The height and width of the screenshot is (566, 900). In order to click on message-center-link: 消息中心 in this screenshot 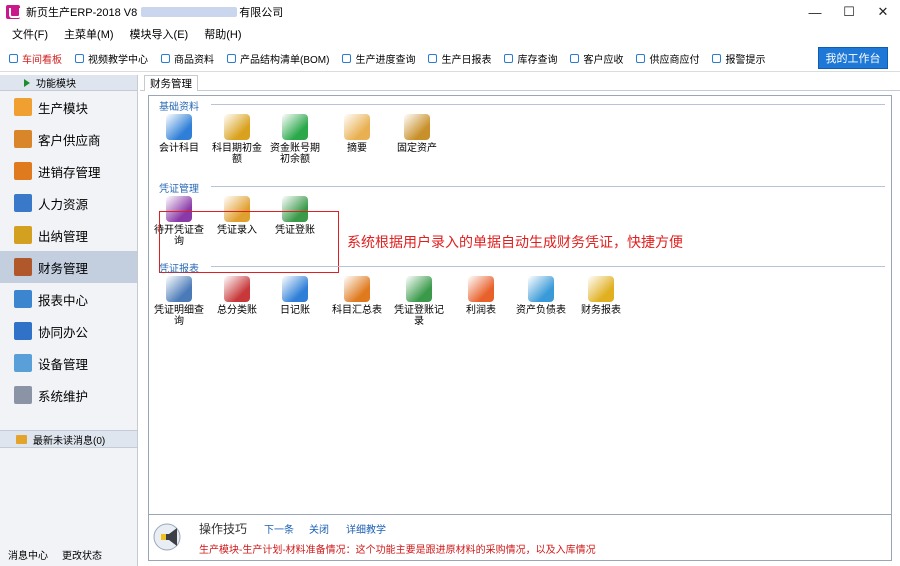, I will do `click(28, 554)`.